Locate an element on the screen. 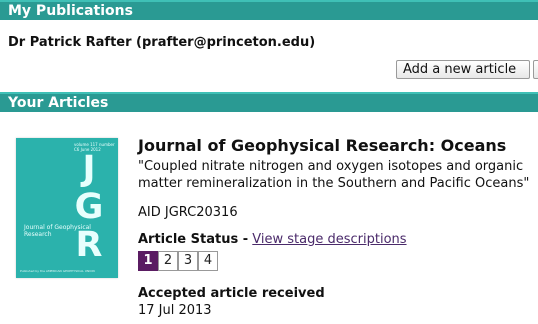  stage-2: 2 is located at coordinates (168, 261).